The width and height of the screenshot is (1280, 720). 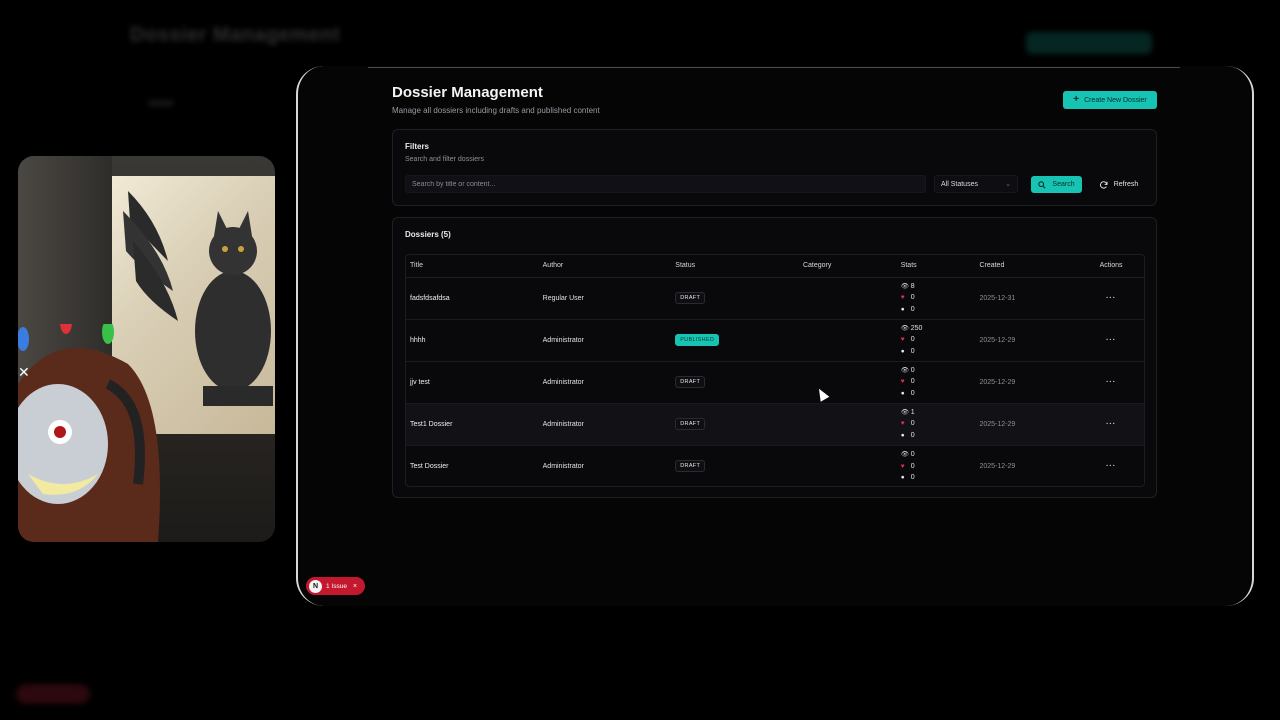 I want to click on refresh-button-label: Refresh, so click(x=1126, y=184).